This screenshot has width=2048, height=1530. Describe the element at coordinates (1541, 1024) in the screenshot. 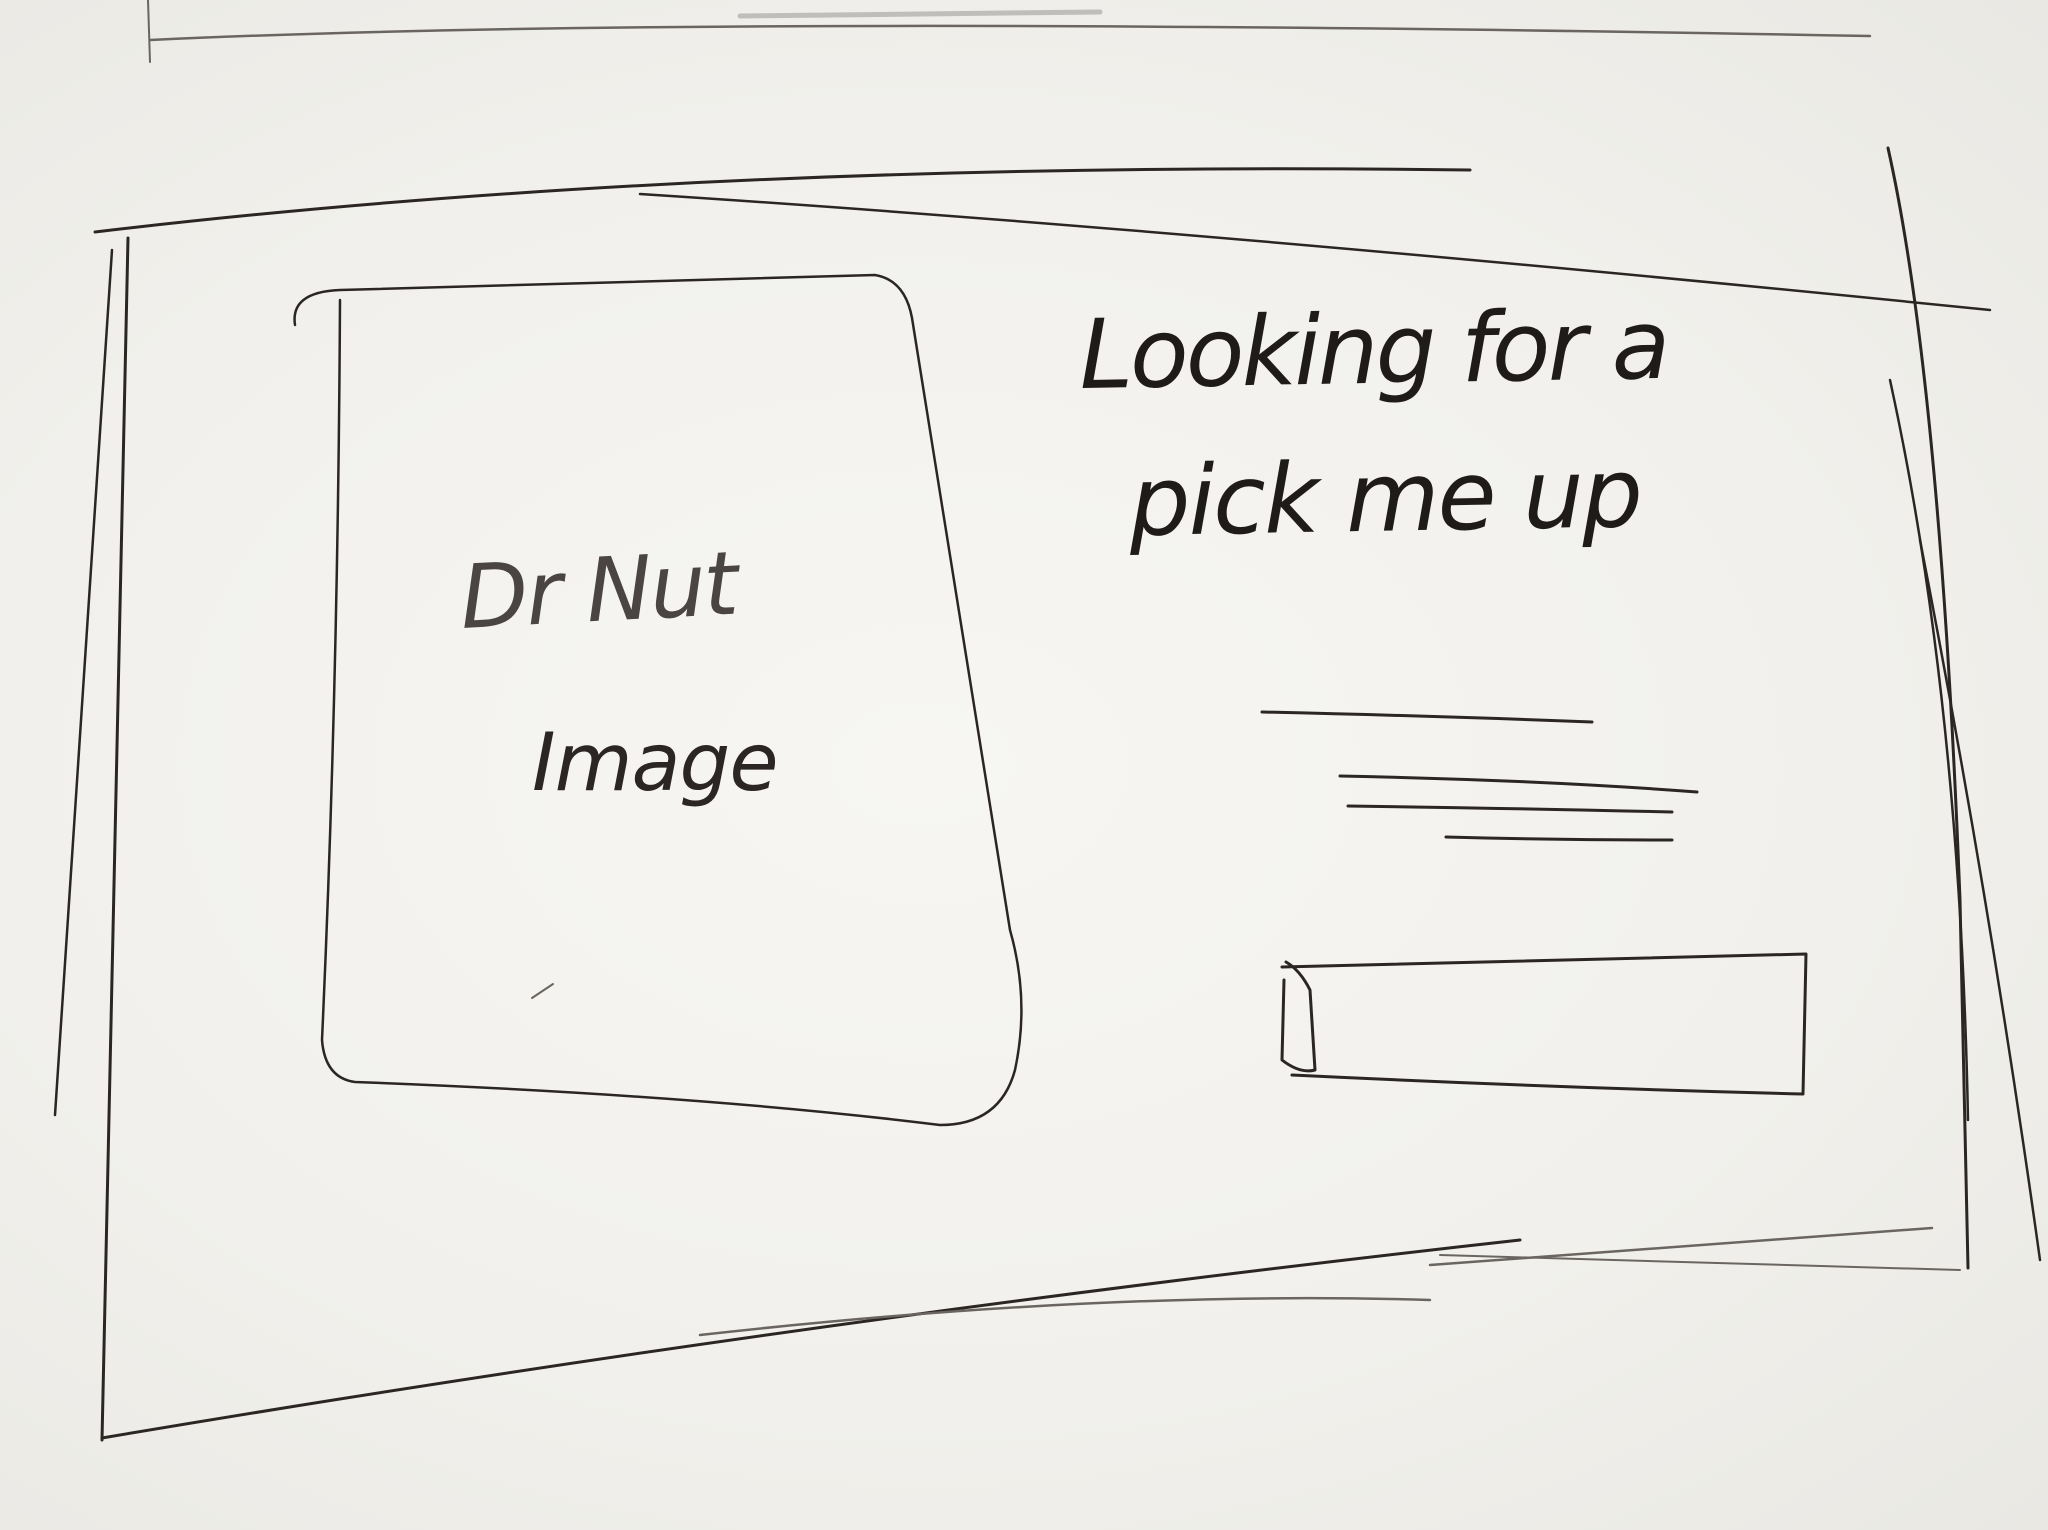

I see `cta-button` at that location.